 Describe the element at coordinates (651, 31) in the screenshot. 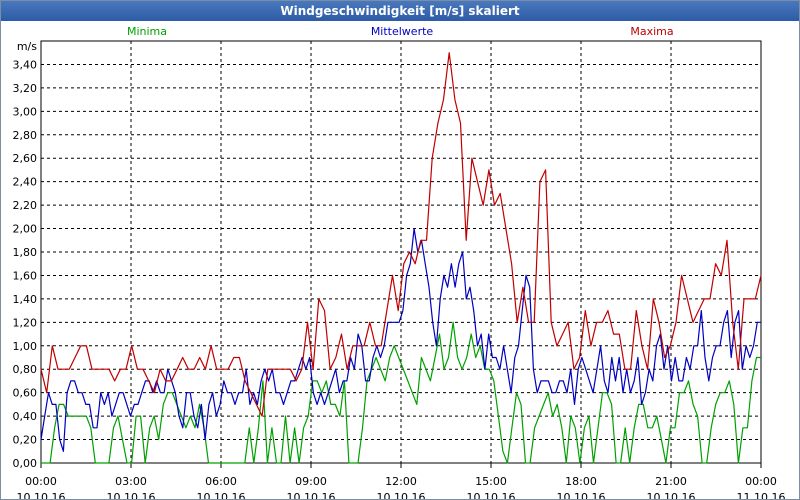

I see `legend-maxima: Maxima` at that location.